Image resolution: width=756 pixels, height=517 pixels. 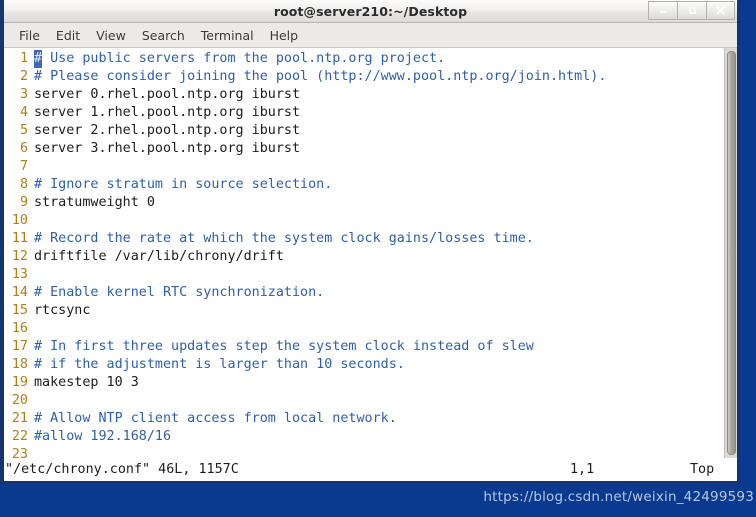 I want to click on line-content: # Ignore stratum in source selection., so click(x=183, y=184).